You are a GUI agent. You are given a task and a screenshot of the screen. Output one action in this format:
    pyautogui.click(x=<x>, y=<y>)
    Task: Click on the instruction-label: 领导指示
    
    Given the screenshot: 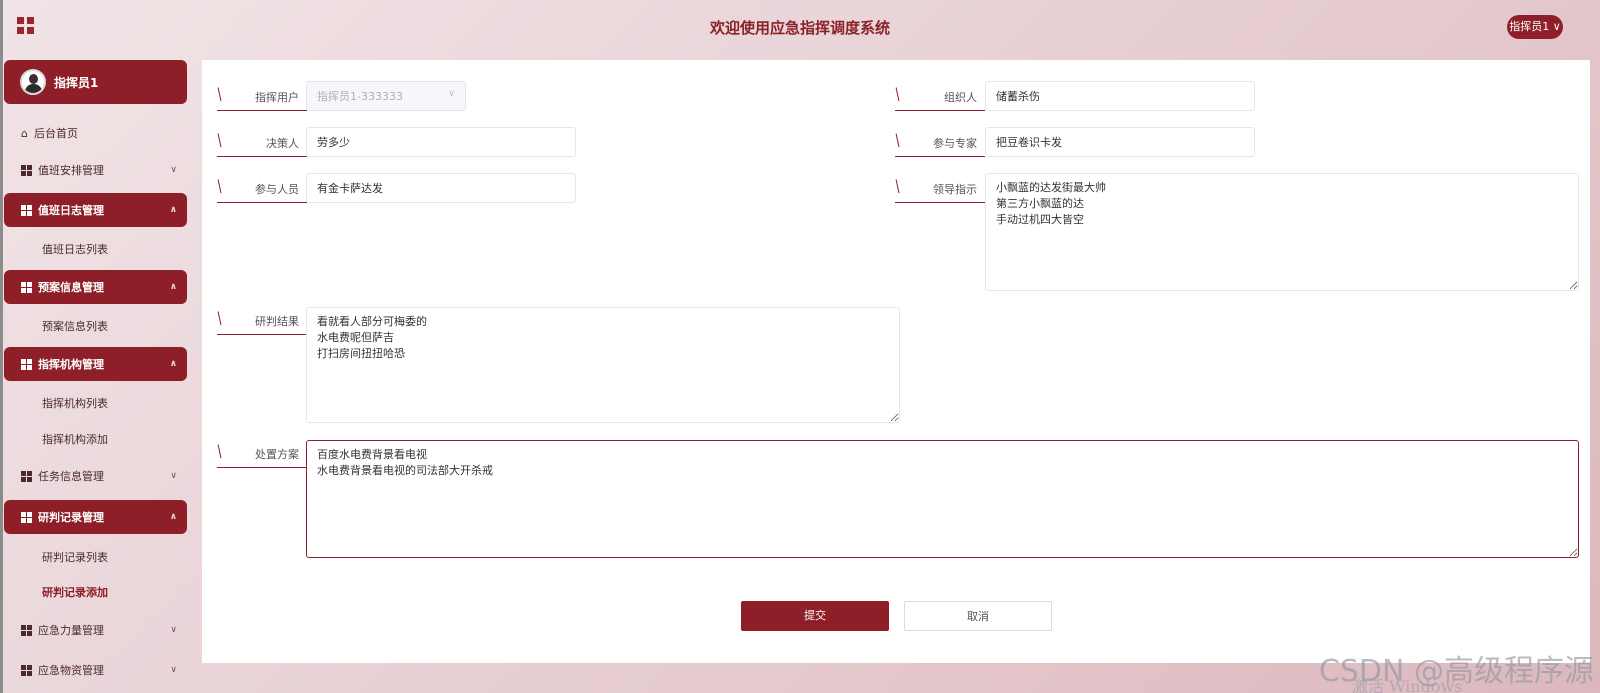 What is the action you would take?
    pyautogui.click(x=940, y=188)
    